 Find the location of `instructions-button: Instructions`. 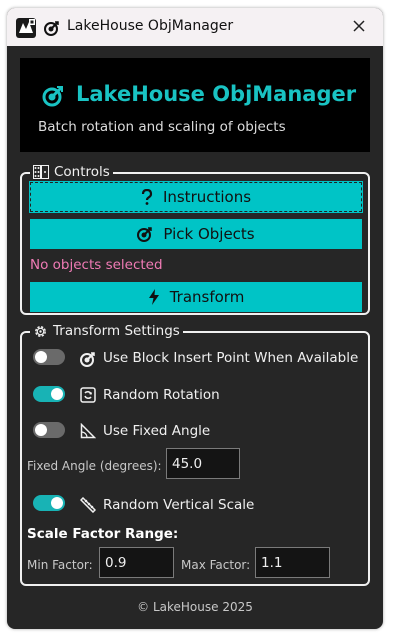

instructions-button: Instructions is located at coordinates (196, 197).